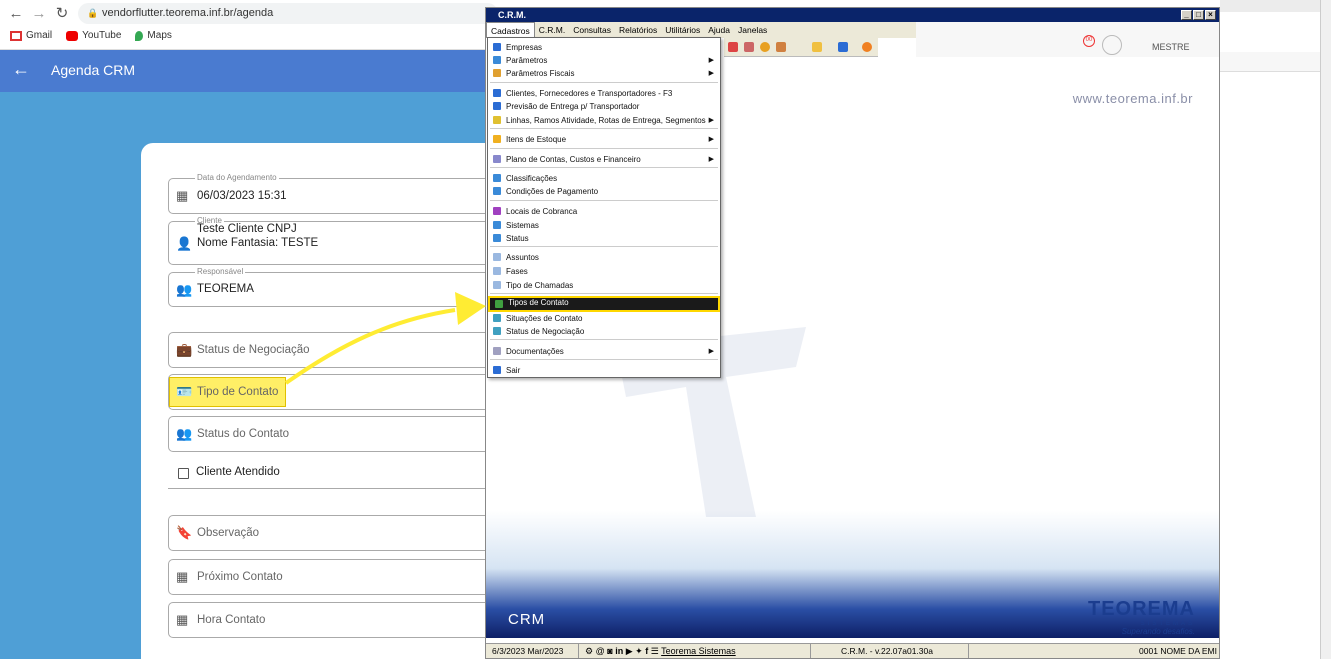  What do you see at coordinates (1089, 41) in the screenshot?
I see `notification-icon: 00` at bounding box center [1089, 41].